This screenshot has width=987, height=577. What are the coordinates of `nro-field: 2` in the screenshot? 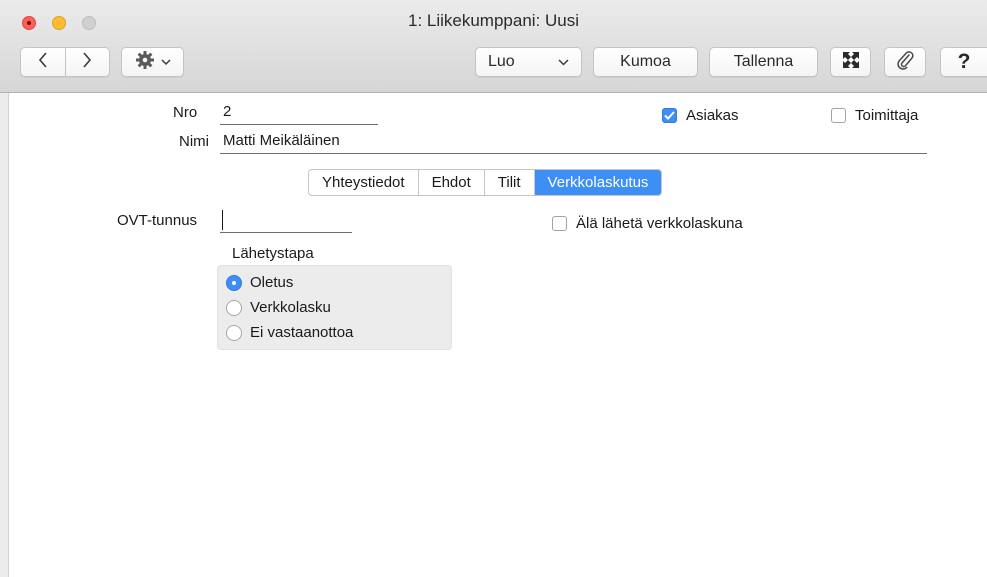 It's located at (299, 113).